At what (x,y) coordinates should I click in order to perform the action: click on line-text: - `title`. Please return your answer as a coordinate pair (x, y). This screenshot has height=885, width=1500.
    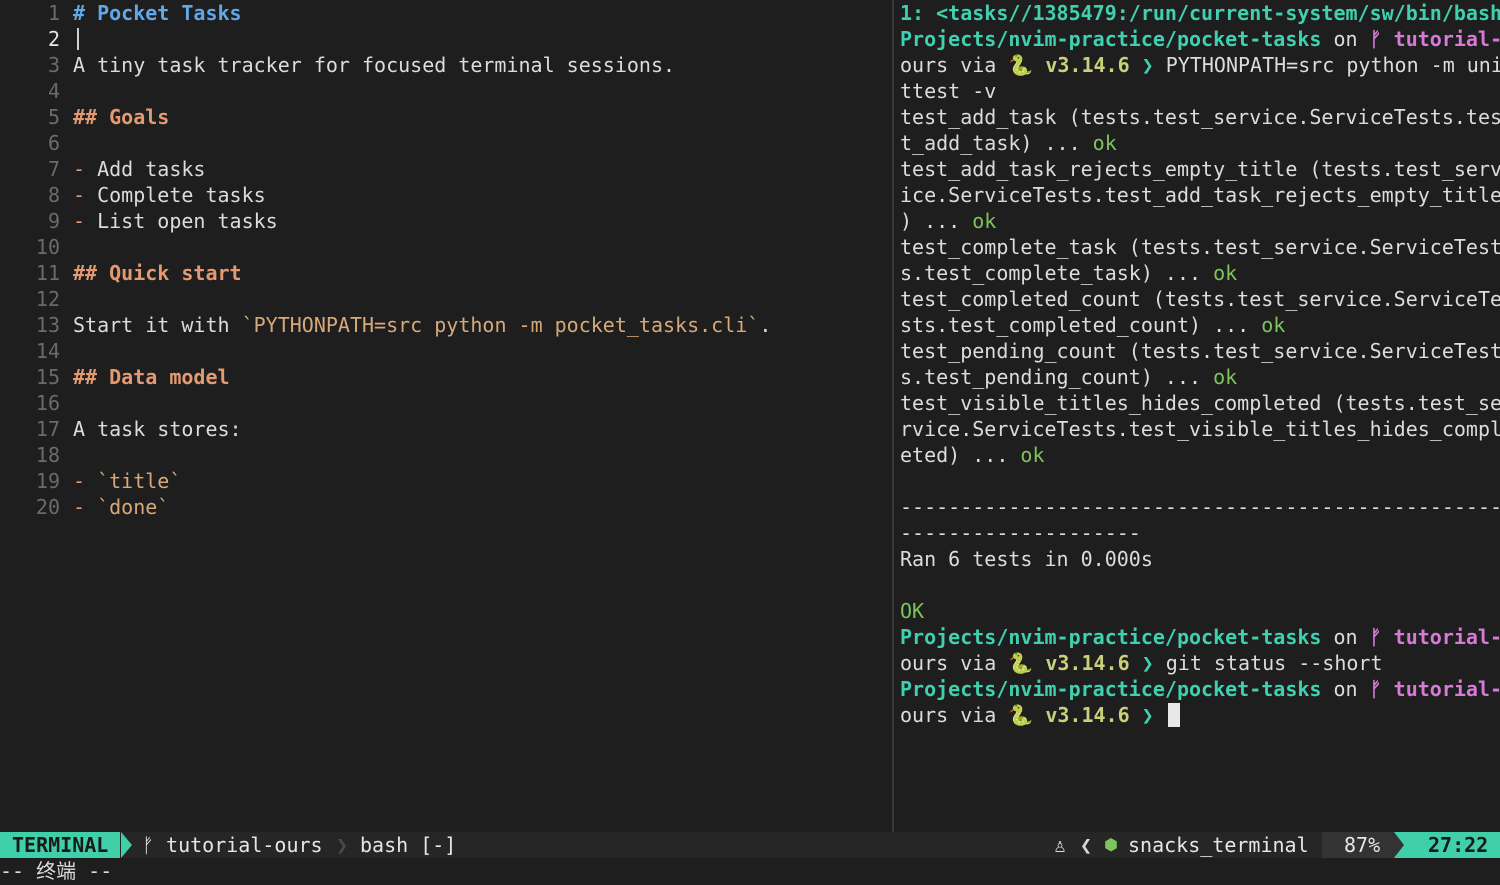
    Looking at the image, I should click on (127, 481).